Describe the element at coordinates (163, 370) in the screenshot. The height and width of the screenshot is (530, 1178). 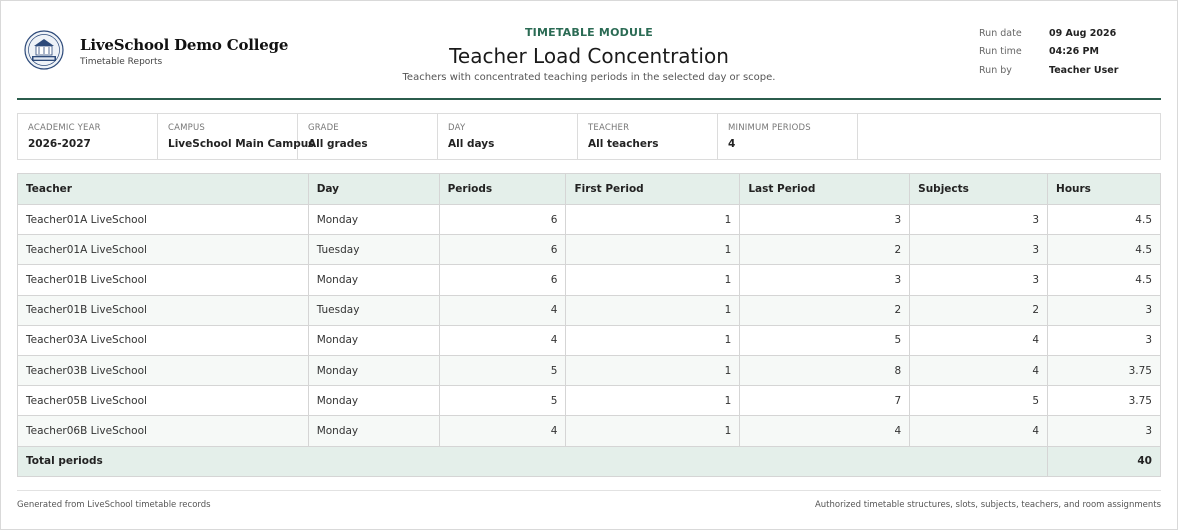
I see `cell-teacher: Teacher03B LiveSchool` at that location.